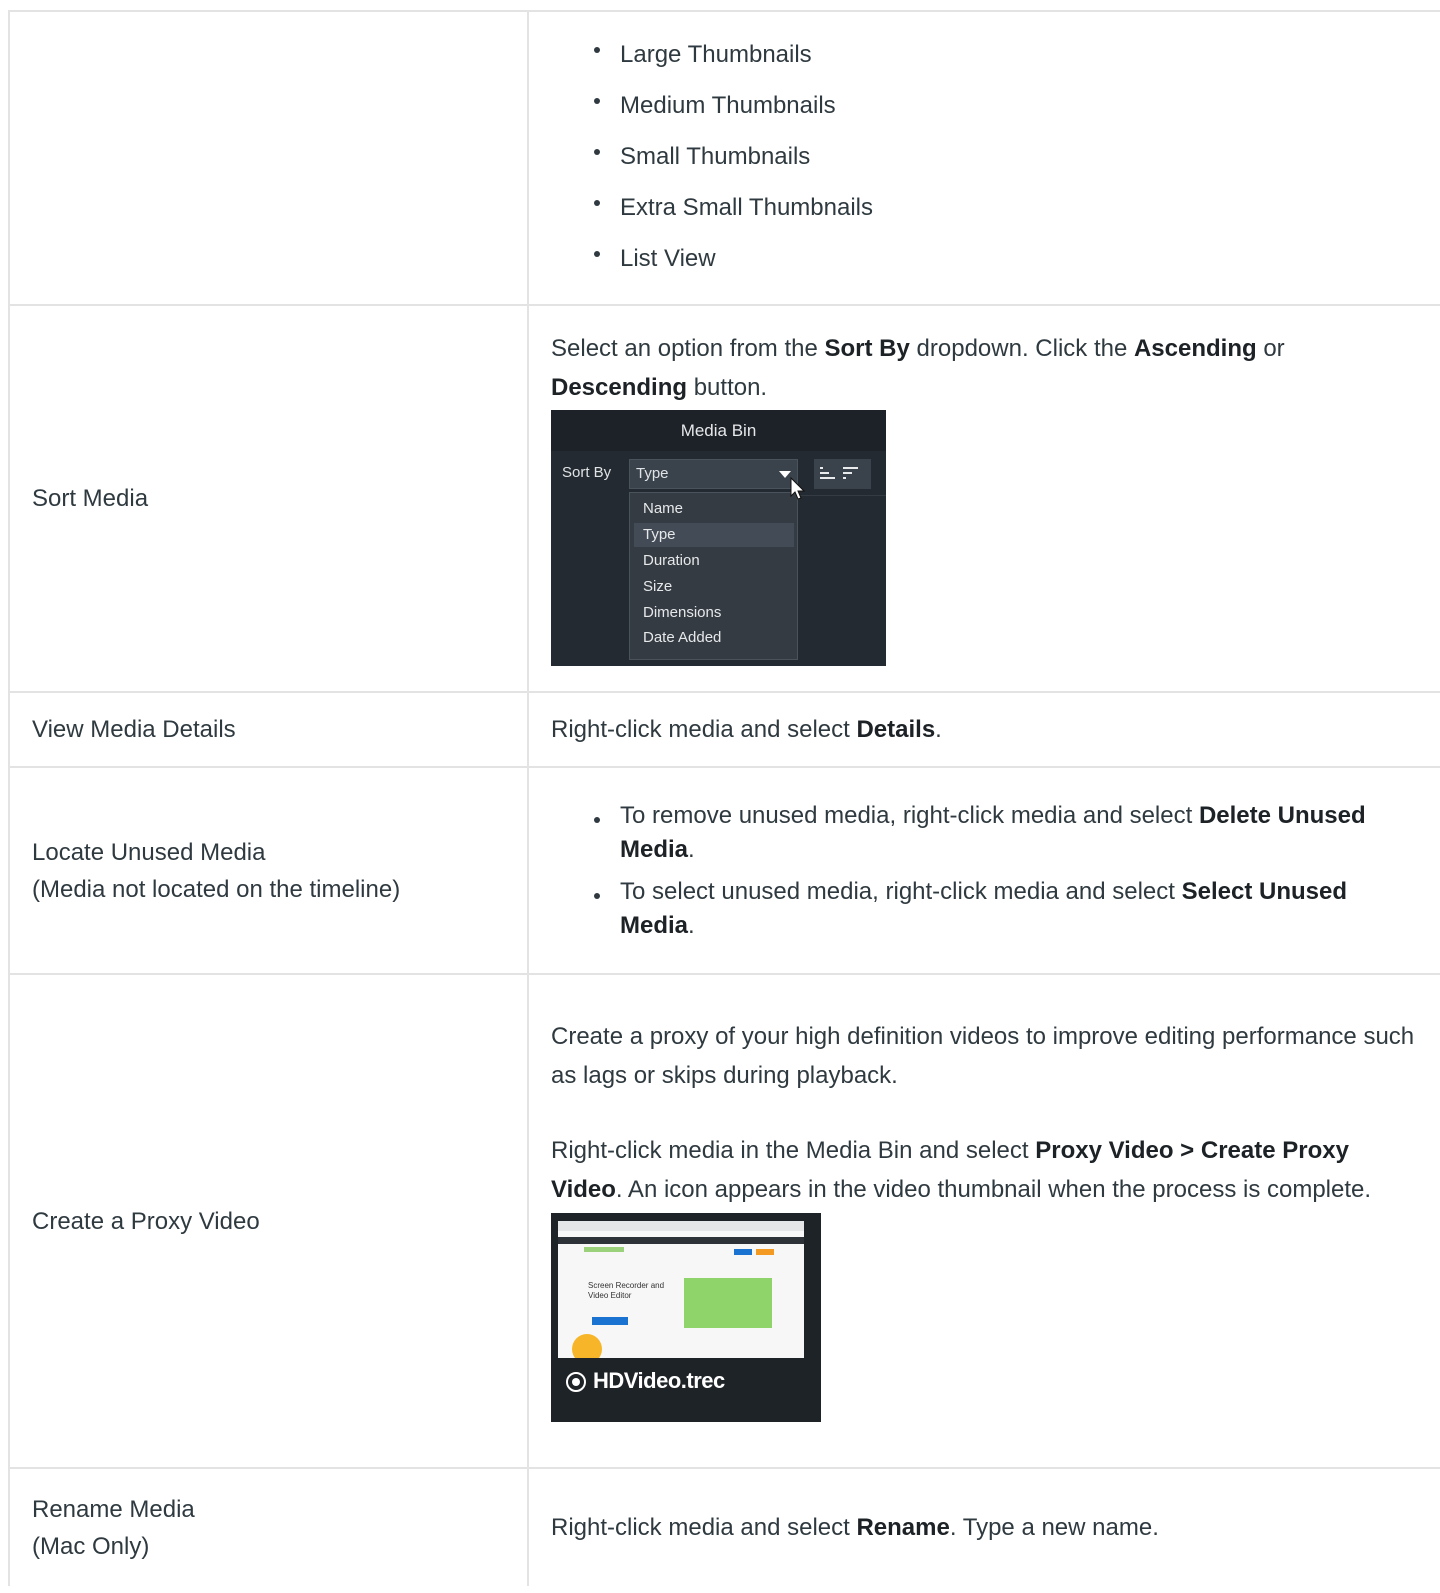 Image resolution: width=1440 pixels, height=1593 pixels. What do you see at coordinates (91, 1546) in the screenshot?
I see `row-sublabel: (Mac Only)` at bounding box center [91, 1546].